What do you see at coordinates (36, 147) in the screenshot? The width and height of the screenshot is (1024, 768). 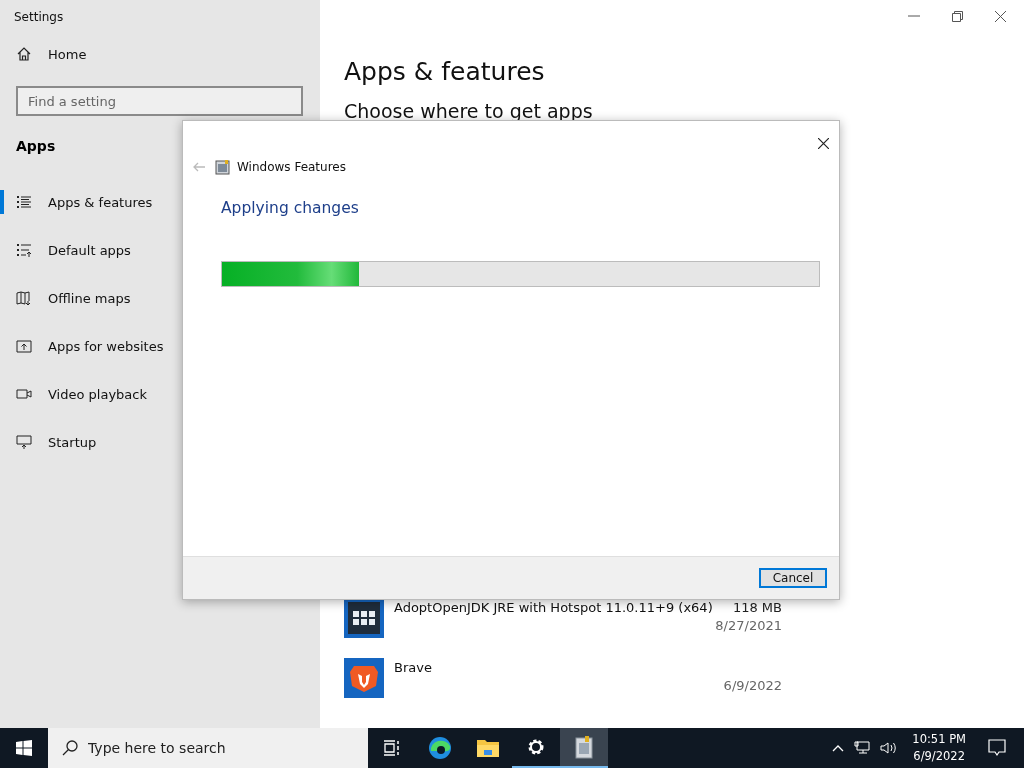 I see `section-heading: Apps` at bounding box center [36, 147].